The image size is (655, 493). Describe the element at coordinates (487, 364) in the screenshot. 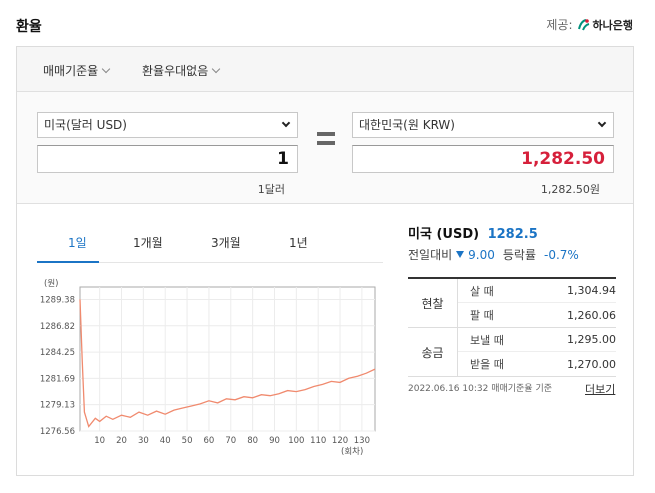

I see `row-label: 받을 때` at that location.